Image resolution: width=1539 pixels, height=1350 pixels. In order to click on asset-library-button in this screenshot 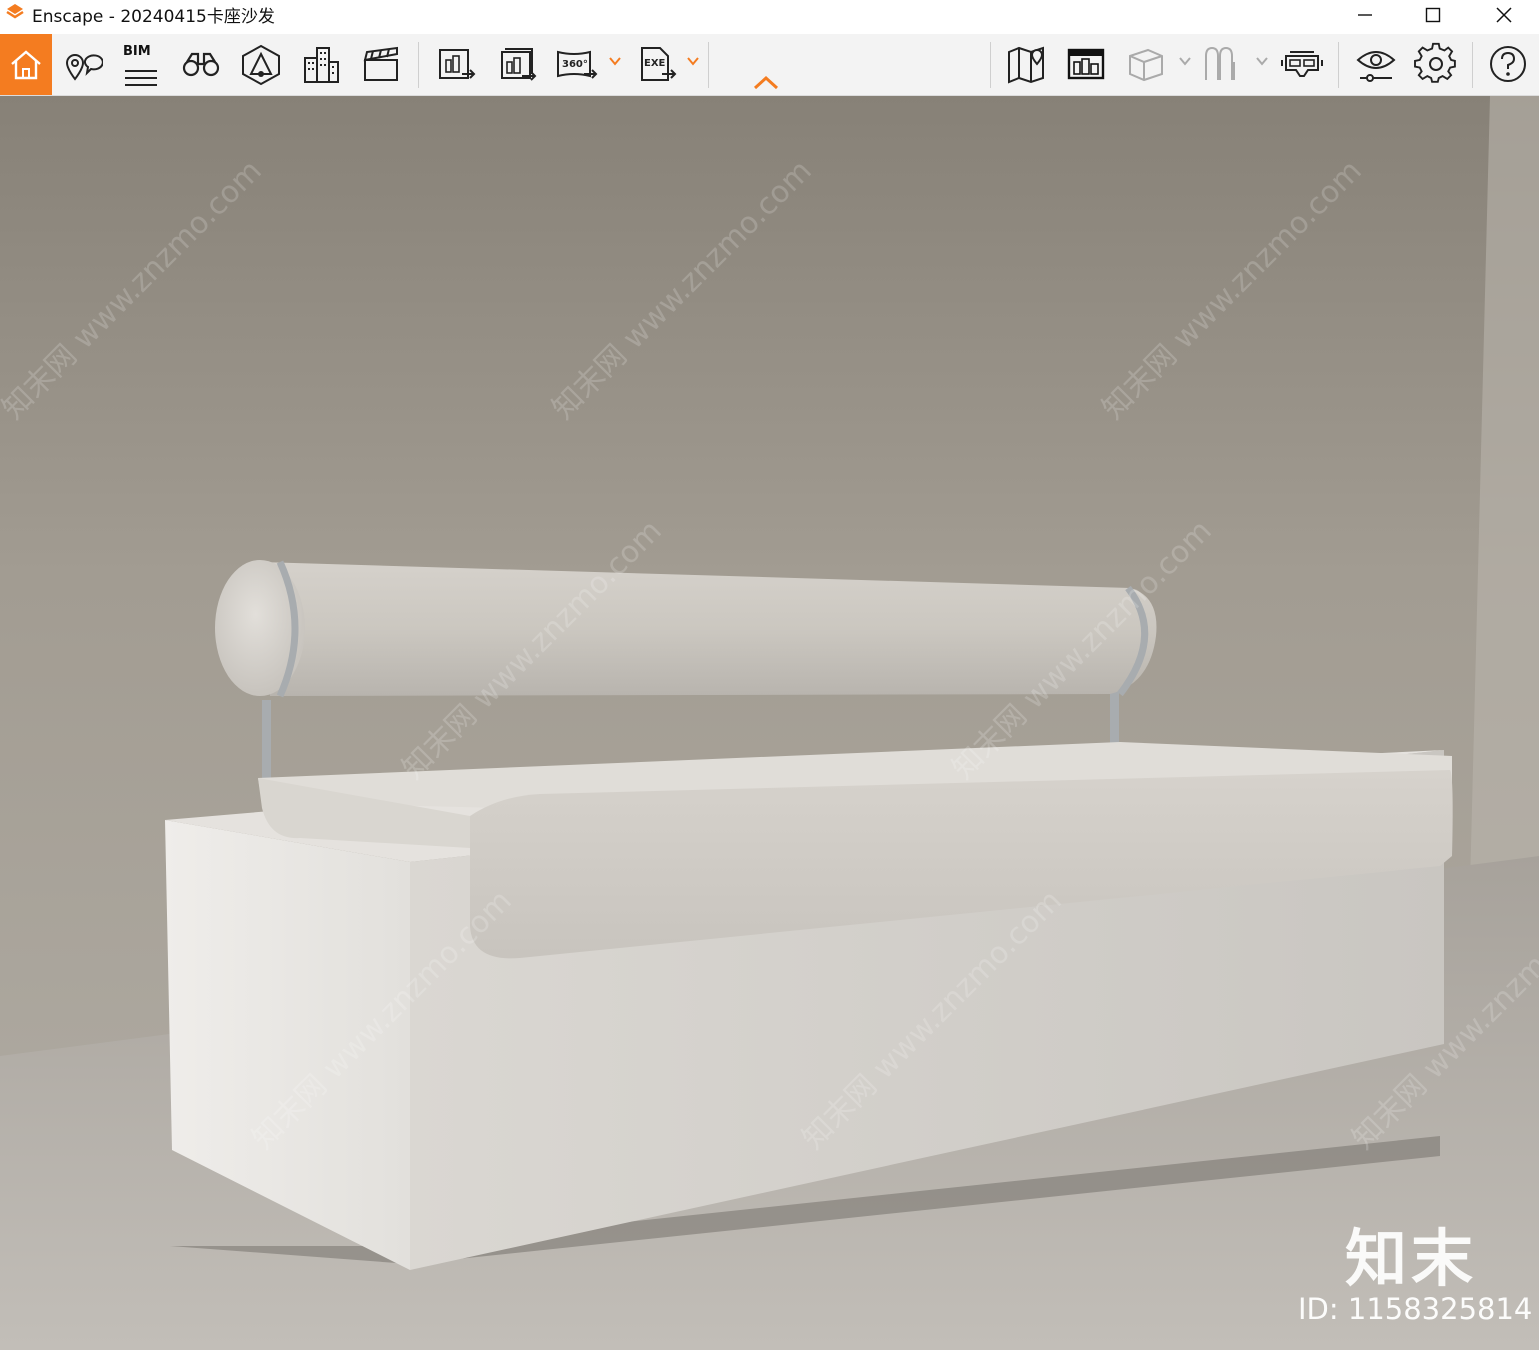, I will do `click(1086, 64)`.